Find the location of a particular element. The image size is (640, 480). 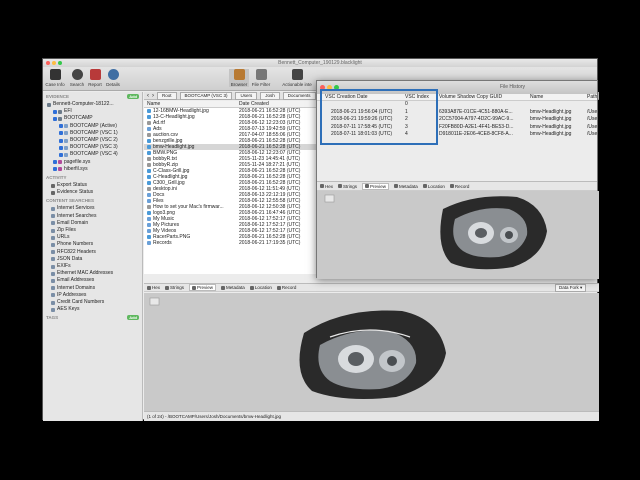

window-title: Bennett_Computer_190129.blacklight is located at coordinates (320, 63).